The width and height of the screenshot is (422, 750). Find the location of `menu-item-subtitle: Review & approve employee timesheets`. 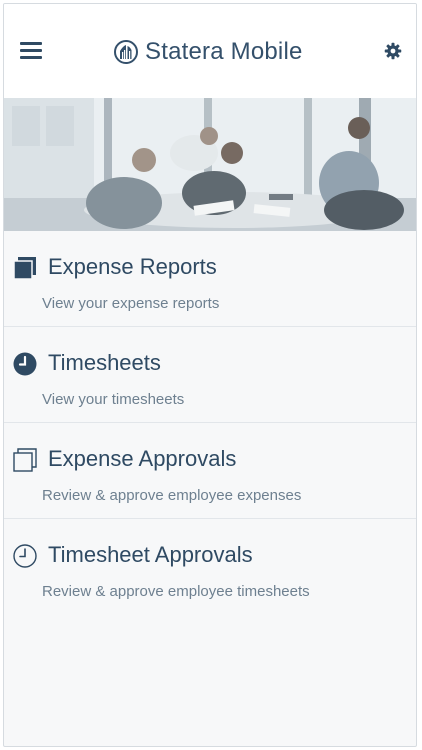

menu-item-subtitle: Review & approve employee timesheets is located at coordinates (176, 591).